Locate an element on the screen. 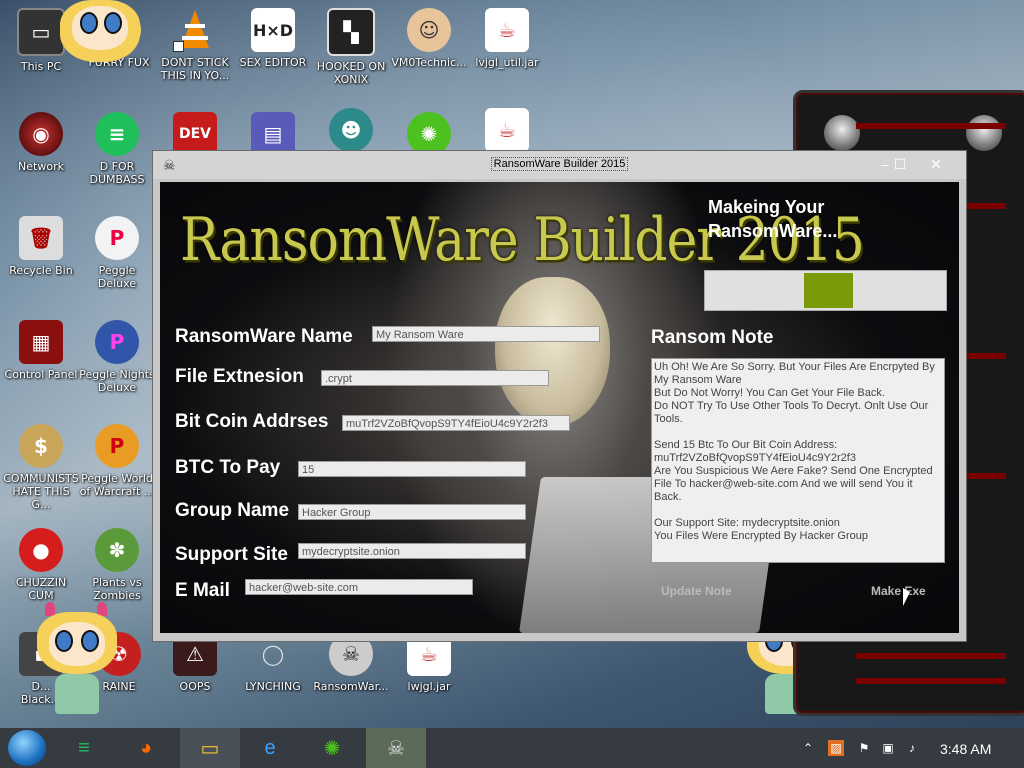 The image size is (1024, 768). ransom-note-label: Ransom Note is located at coordinates (712, 337).